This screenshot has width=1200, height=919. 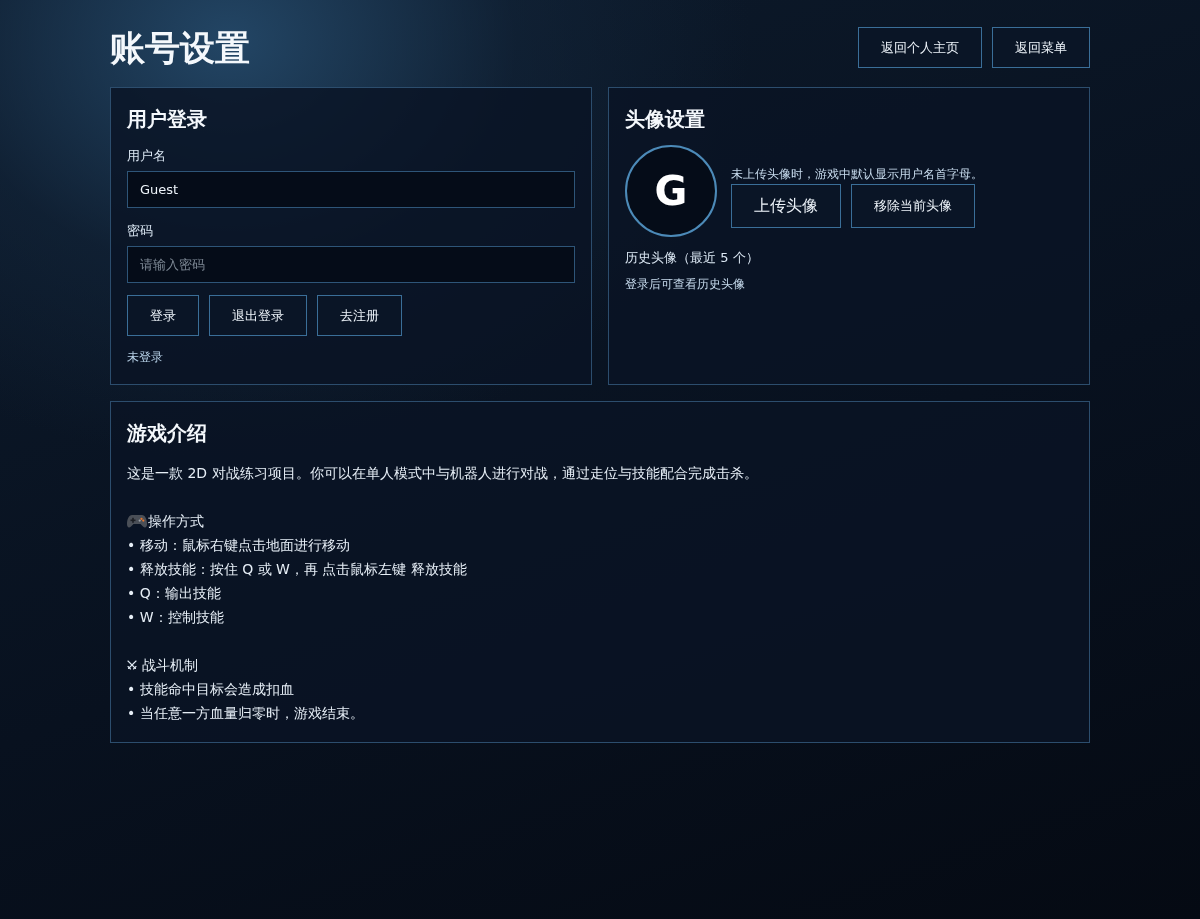 I want to click on input-field: 请输入密码, so click(x=351, y=264).